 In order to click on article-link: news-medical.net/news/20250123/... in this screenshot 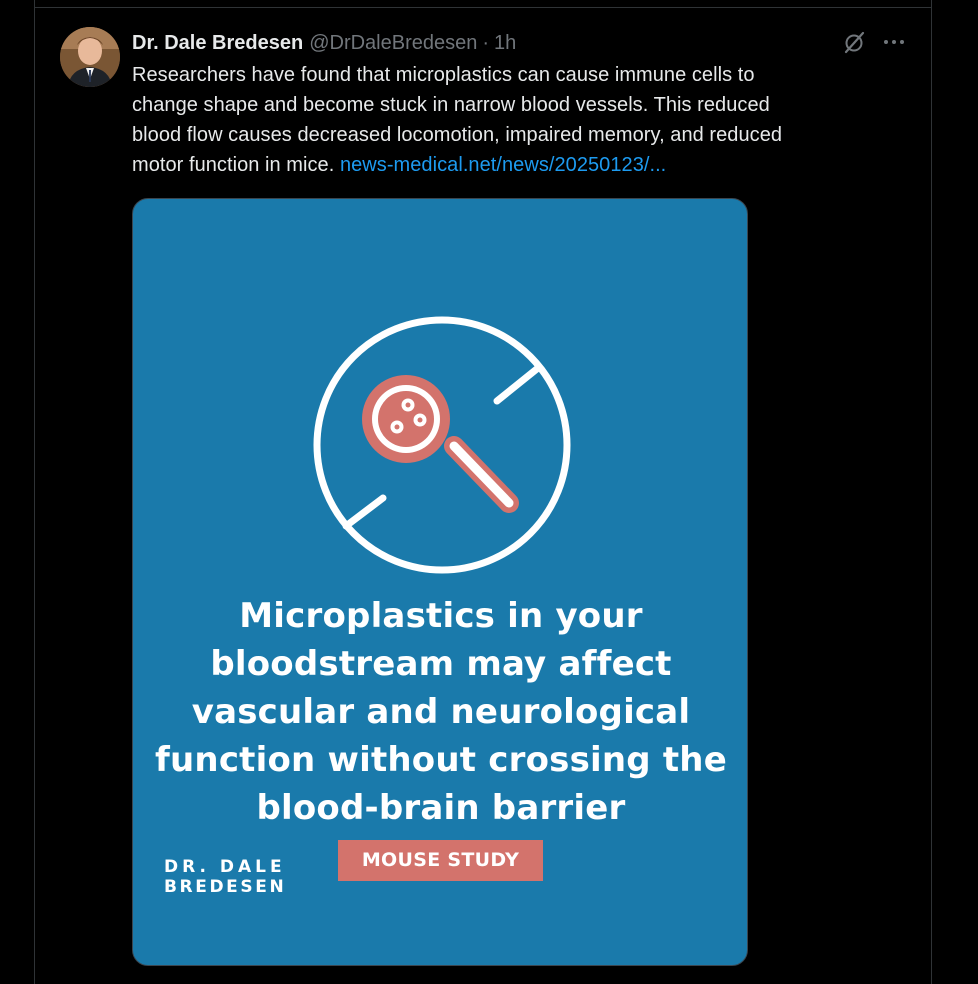, I will do `click(503, 165)`.